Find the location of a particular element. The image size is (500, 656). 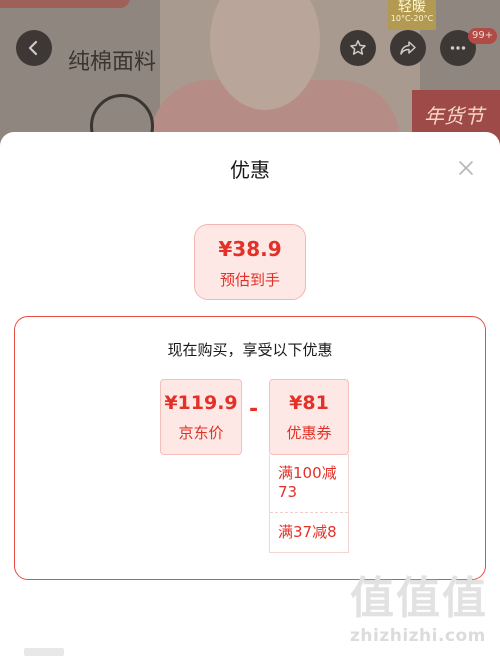

base-price: ¥119.9 is located at coordinates (201, 403).